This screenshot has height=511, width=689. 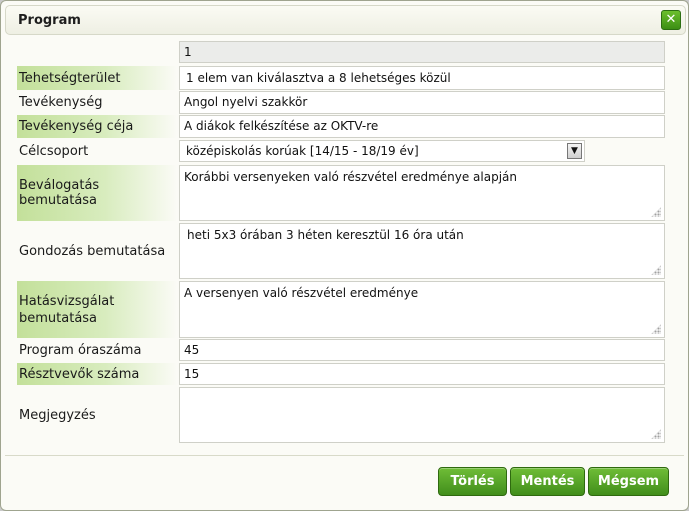 I want to click on row-hours: Program óraszáma 45, so click(x=341, y=350).